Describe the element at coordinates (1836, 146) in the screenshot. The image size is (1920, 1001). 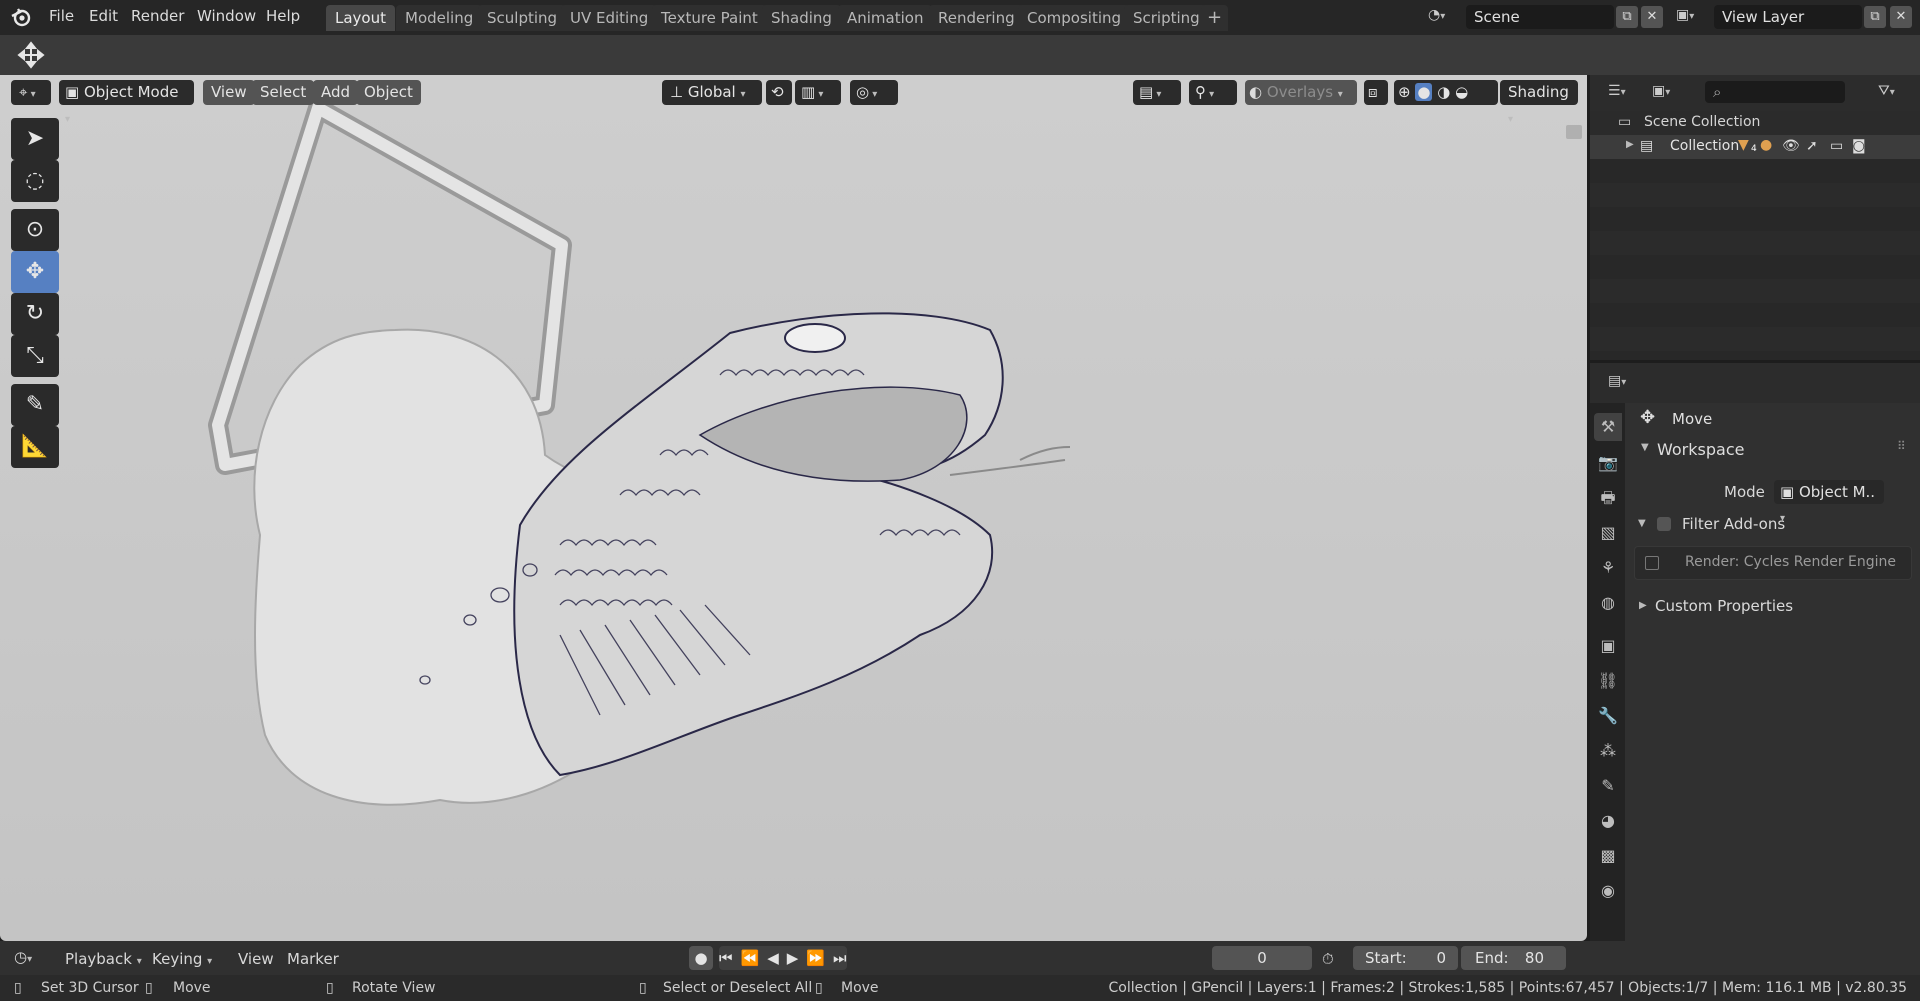
I see `viewport-display-icon: ▭` at that location.